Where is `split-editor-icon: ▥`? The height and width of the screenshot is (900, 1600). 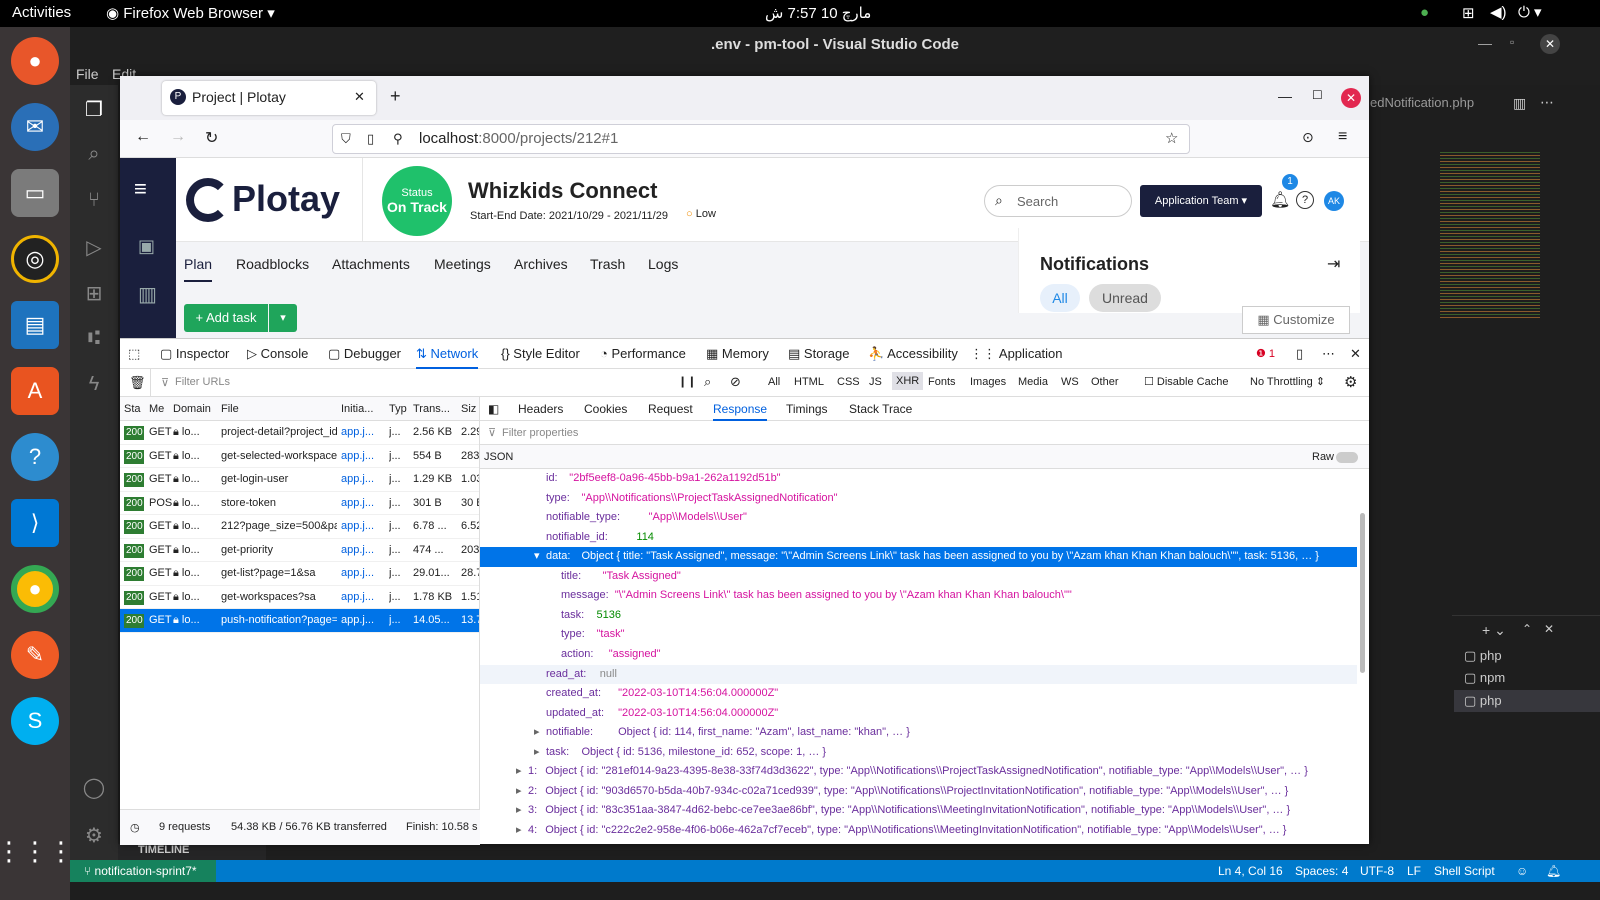 split-editor-icon: ▥ is located at coordinates (1519, 103).